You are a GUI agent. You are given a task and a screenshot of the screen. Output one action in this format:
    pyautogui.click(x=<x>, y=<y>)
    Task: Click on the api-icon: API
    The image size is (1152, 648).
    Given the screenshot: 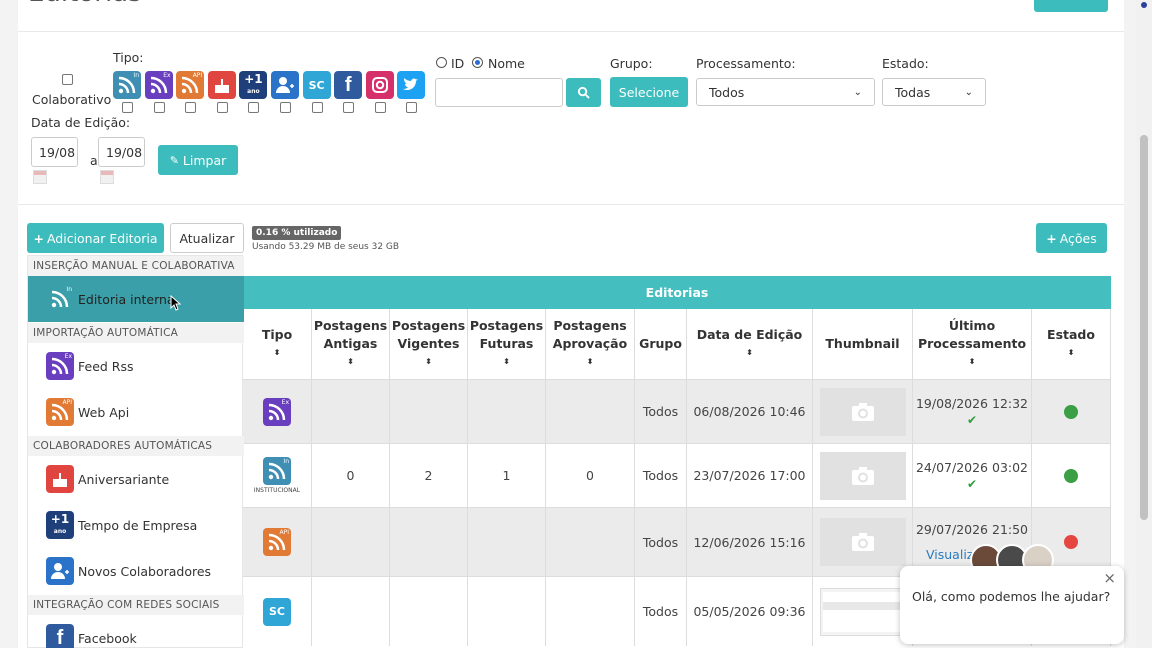 What is the action you would take?
    pyautogui.click(x=190, y=85)
    